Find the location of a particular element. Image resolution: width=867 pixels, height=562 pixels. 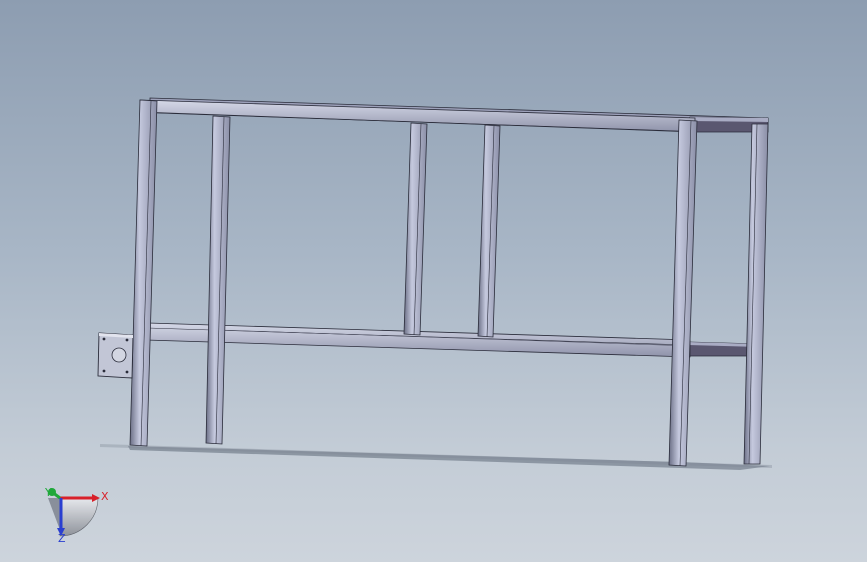

reference-triad: X Y Z is located at coordinates (76, 515).